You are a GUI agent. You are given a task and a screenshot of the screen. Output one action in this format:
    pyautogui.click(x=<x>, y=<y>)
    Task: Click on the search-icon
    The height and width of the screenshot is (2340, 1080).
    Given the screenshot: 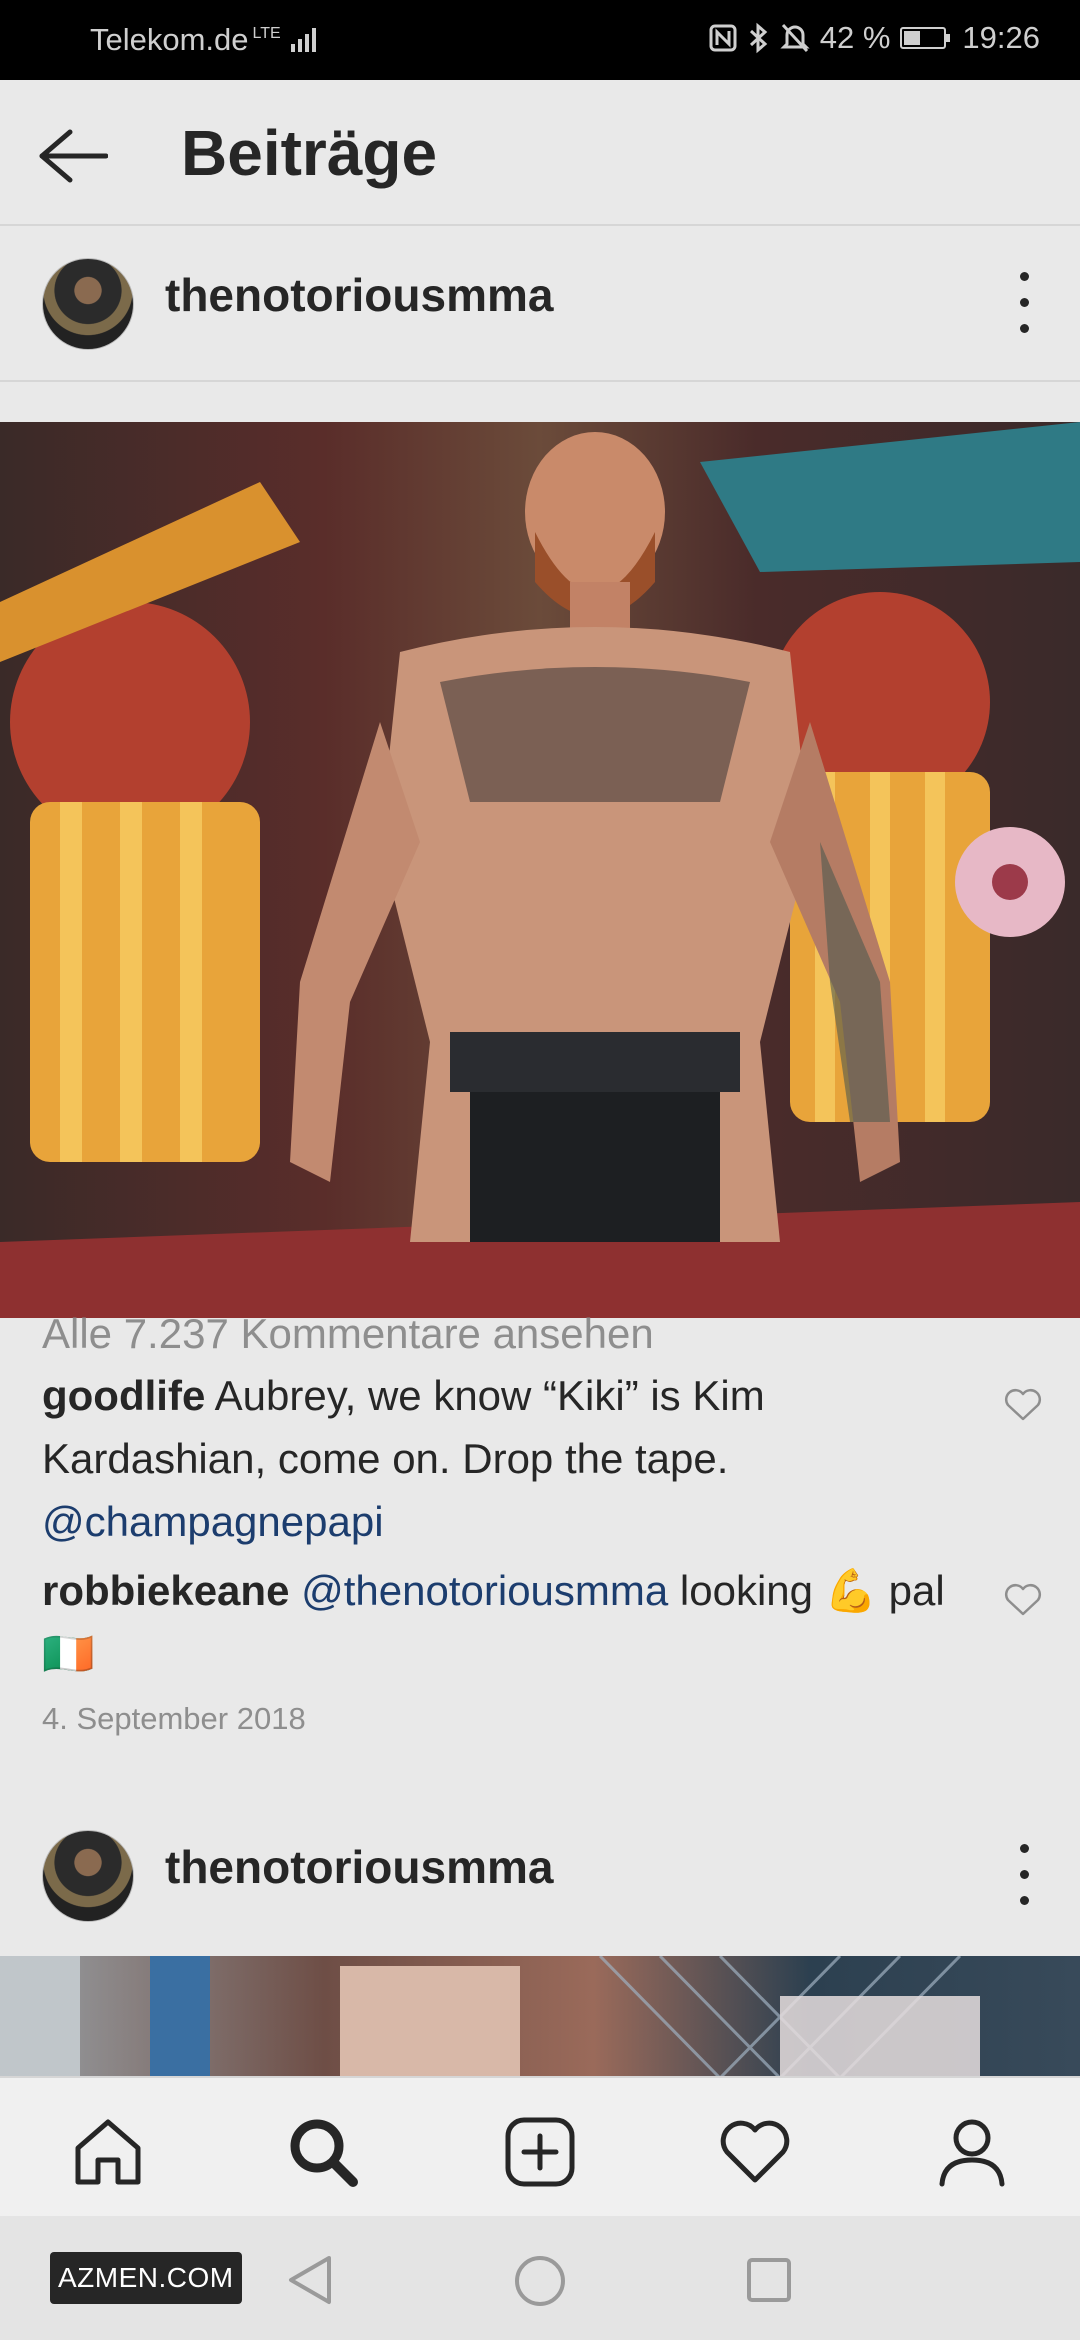 What is the action you would take?
    pyautogui.click(x=323, y=2152)
    